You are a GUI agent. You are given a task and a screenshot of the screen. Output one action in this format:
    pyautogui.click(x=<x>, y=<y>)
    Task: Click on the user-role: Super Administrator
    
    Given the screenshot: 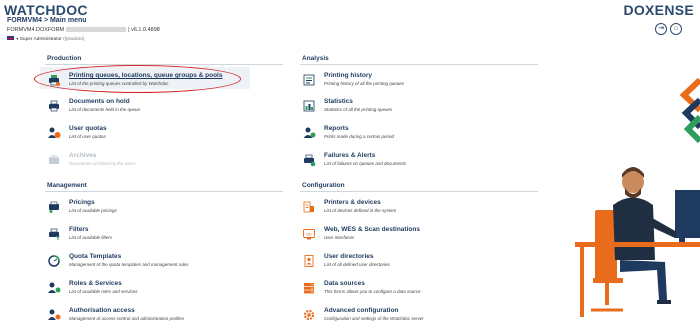 What is the action you would take?
    pyautogui.click(x=40, y=39)
    